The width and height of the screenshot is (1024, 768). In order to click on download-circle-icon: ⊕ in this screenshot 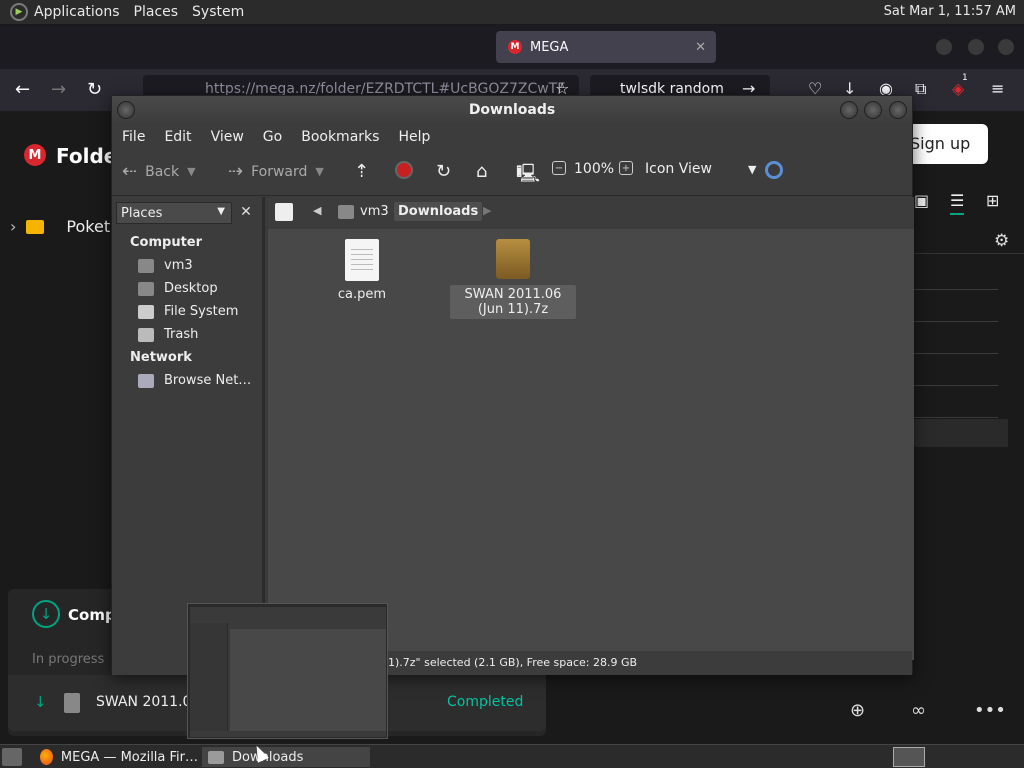, I will do `click(857, 710)`.